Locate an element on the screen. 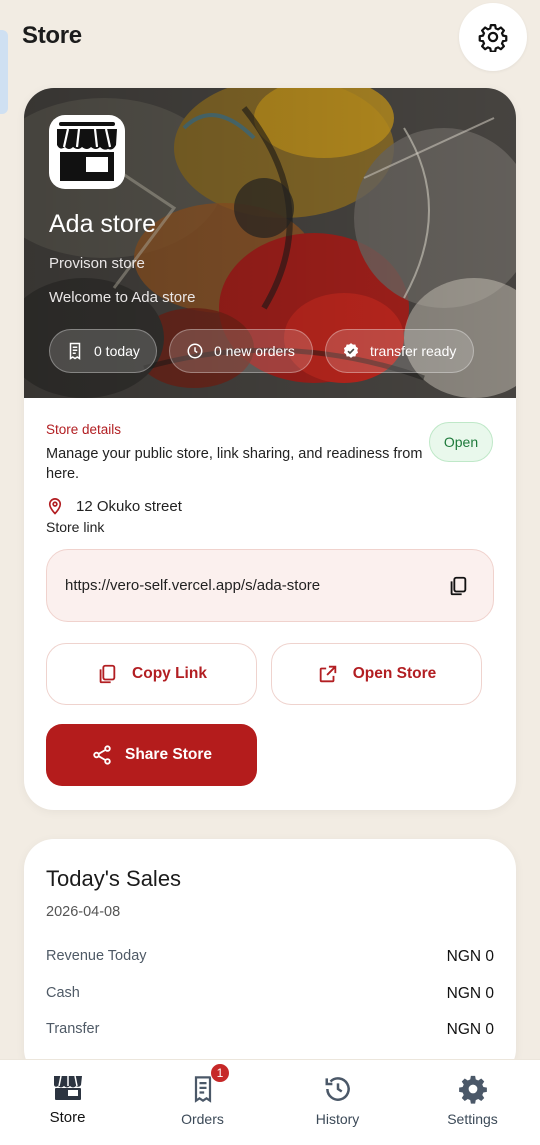 The width and height of the screenshot is (540, 1145). share-store-button: Share Store is located at coordinates (151, 755).